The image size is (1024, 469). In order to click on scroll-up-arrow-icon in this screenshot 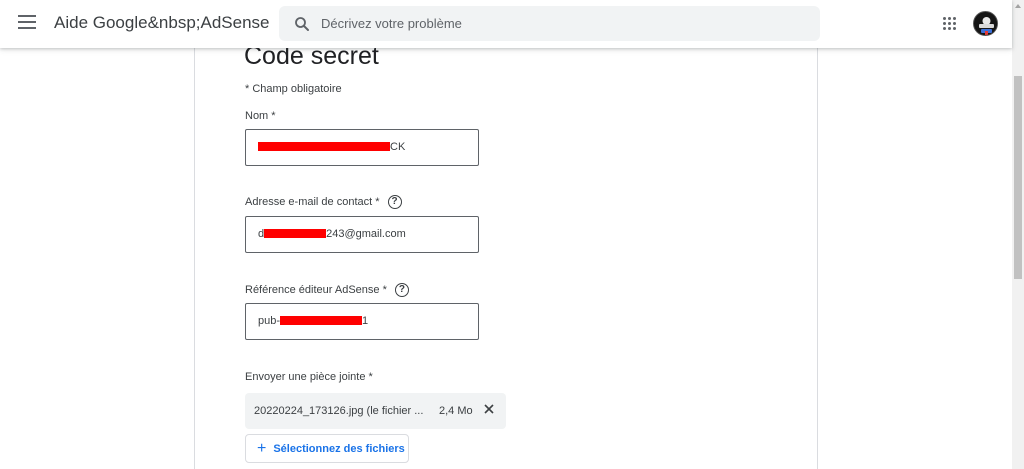, I will do `click(1018, 6)`.